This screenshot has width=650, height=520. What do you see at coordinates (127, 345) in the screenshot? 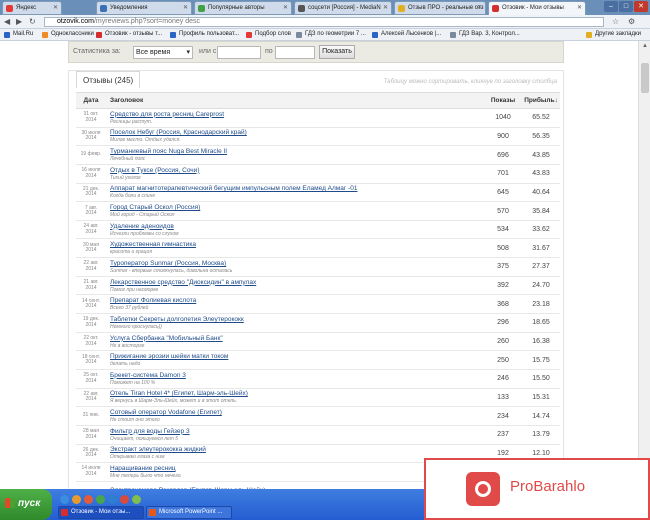
I see `review-summary: Не в восторге` at bounding box center [127, 345].